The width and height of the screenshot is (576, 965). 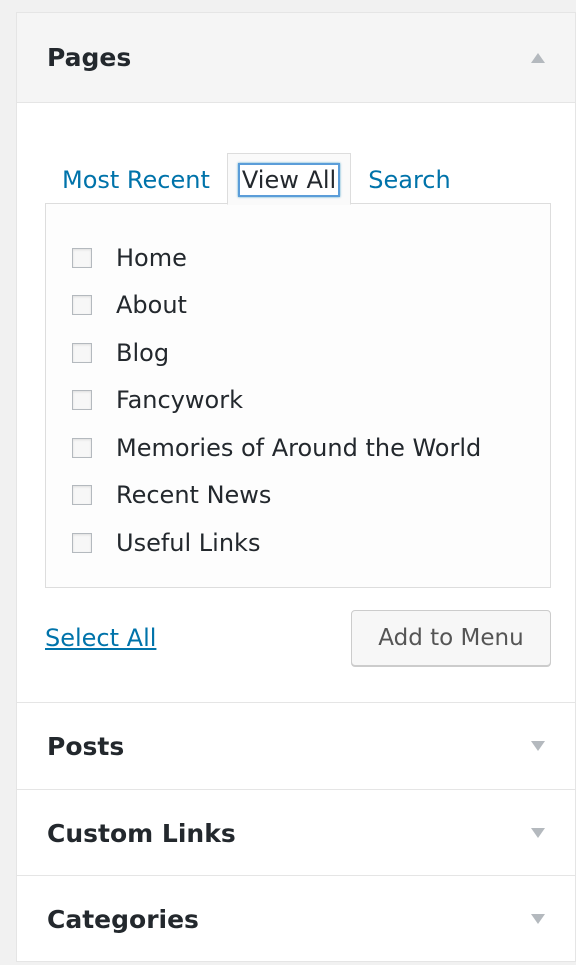 I want to click on categories-section-title: Categories, so click(x=123, y=919).